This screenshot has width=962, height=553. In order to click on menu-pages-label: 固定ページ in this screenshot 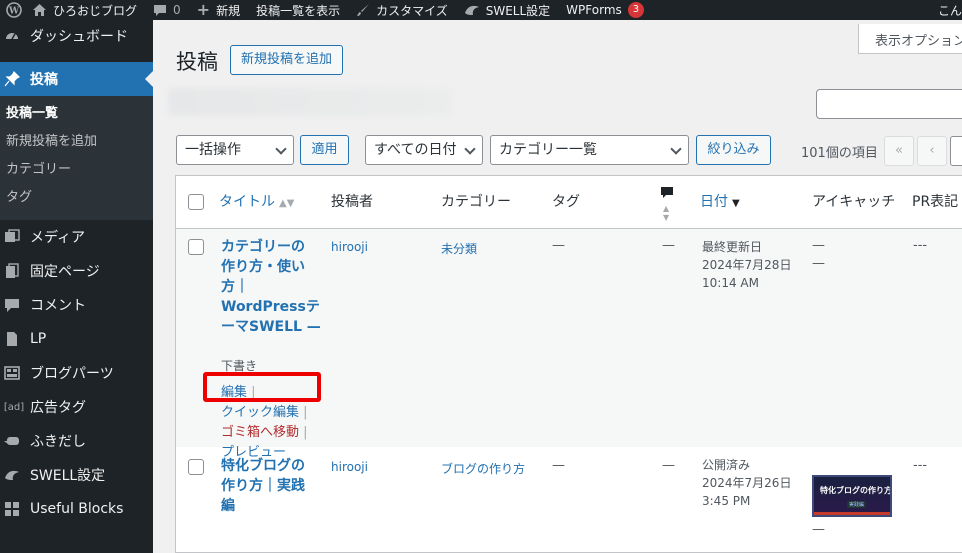, I will do `click(65, 272)`.